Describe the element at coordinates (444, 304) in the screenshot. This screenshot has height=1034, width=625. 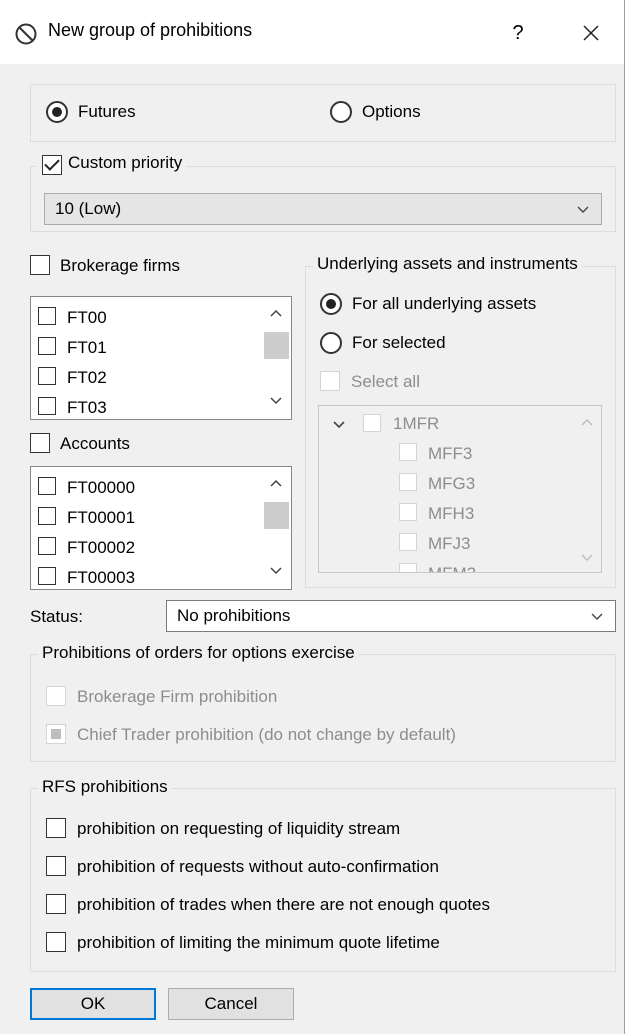
I see `all-underlying-label: For all underlying assets` at that location.